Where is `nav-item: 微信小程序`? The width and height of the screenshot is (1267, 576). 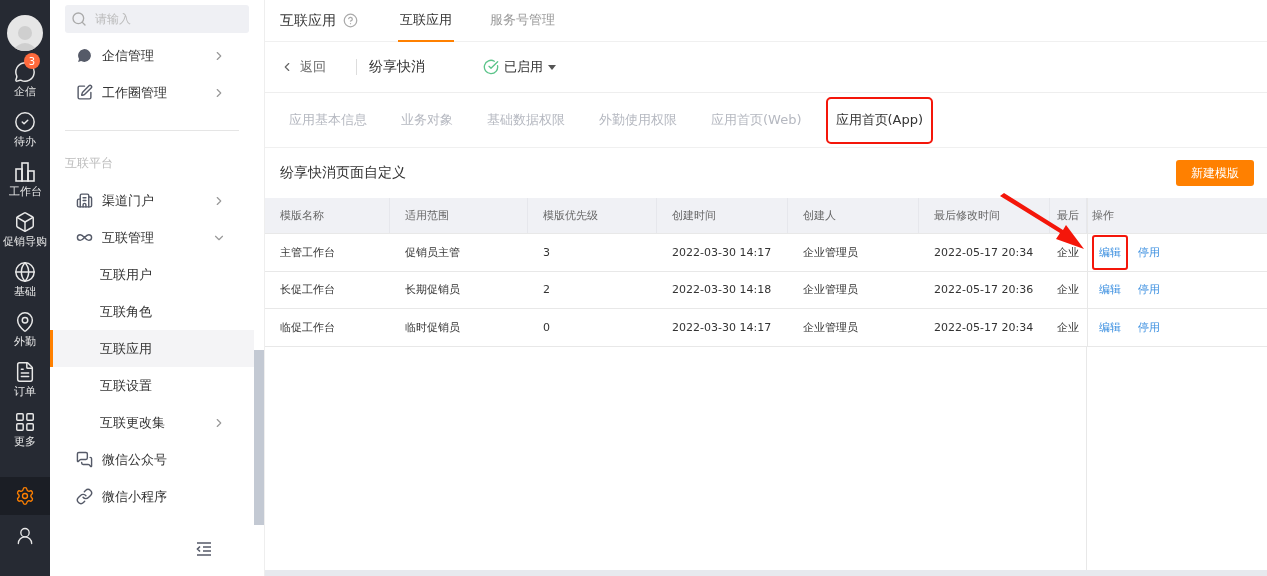
nav-item: 微信小程序 is located at coordinates (152, 496).